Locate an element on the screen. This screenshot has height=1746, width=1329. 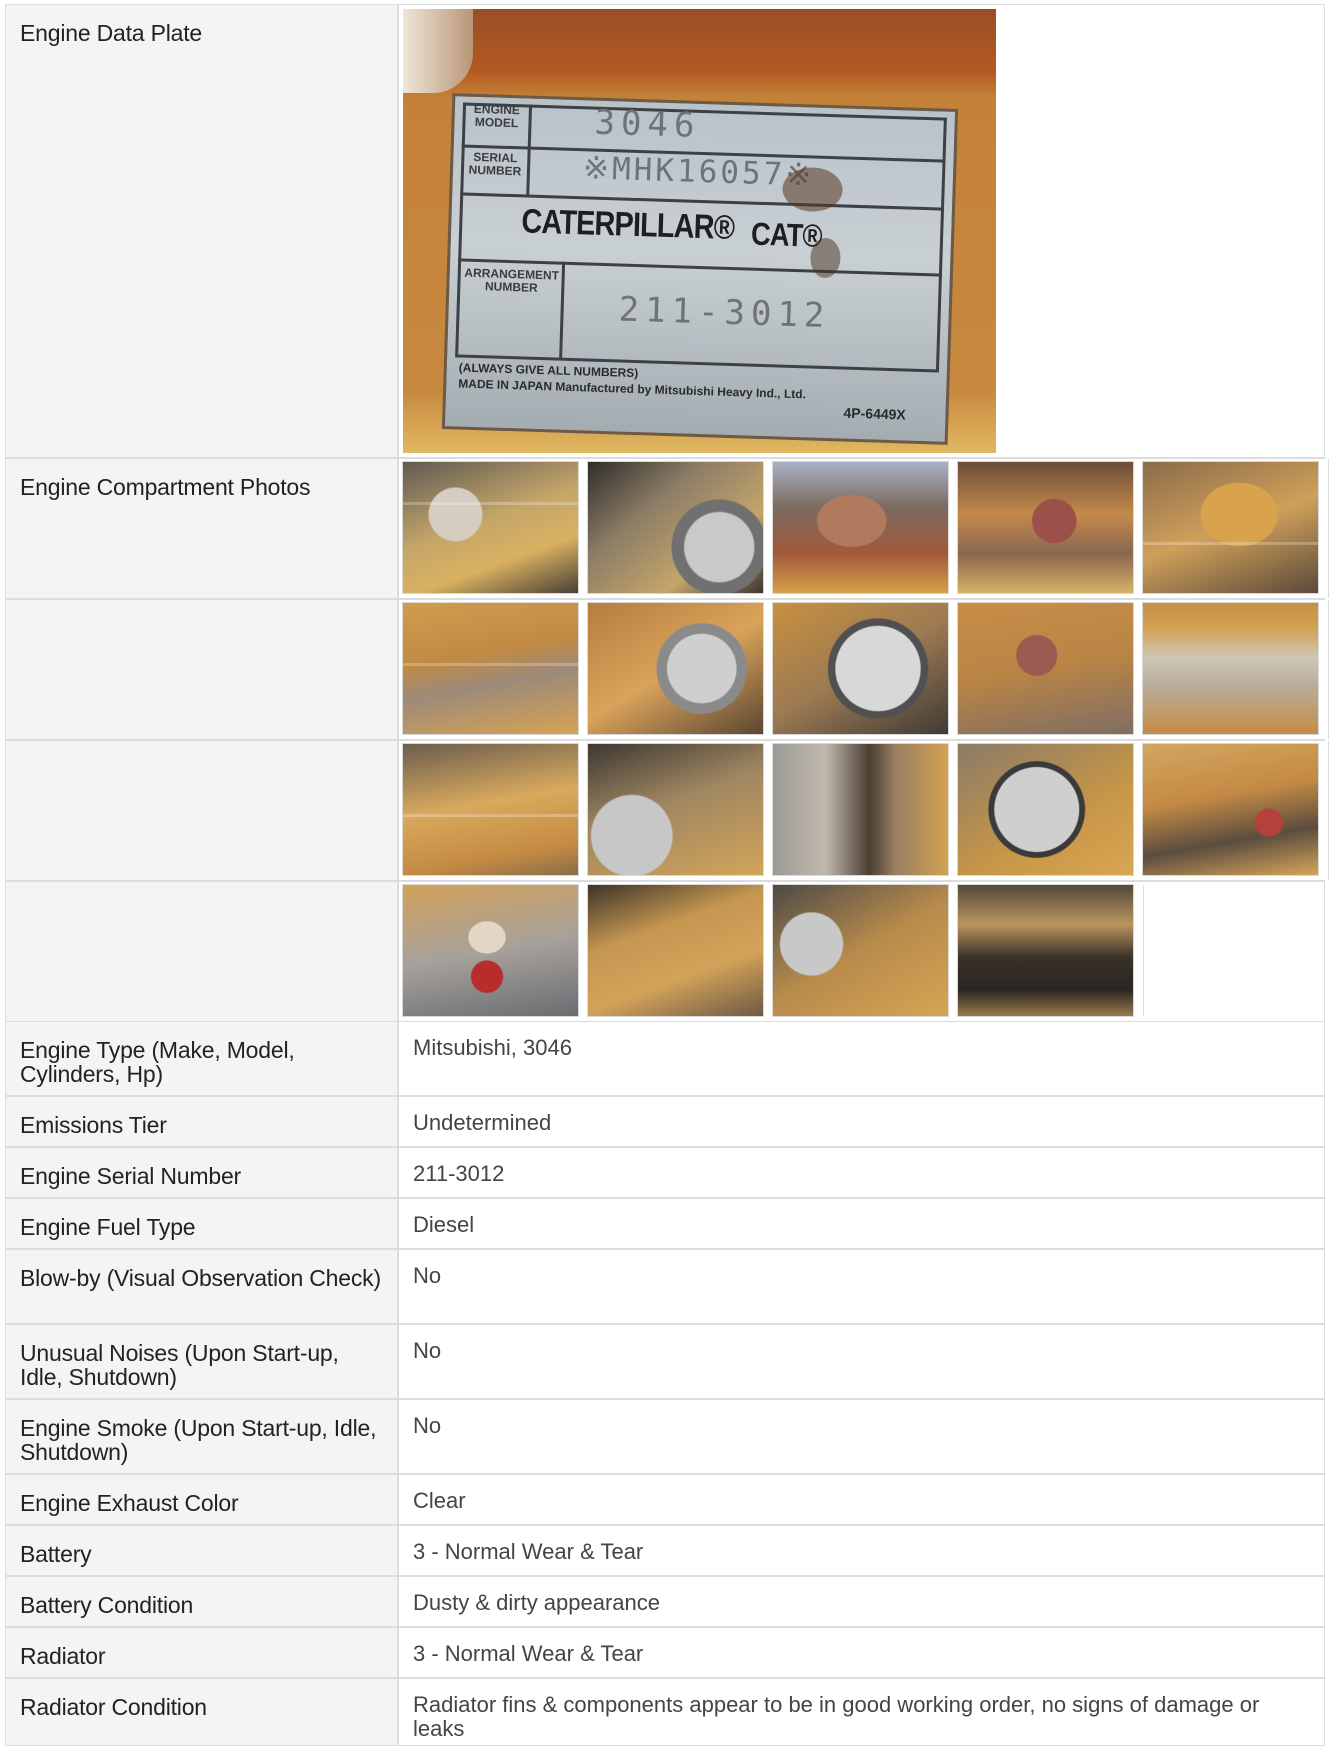
spec-label: Radiator Condition is located at coordinates (202, 1712).